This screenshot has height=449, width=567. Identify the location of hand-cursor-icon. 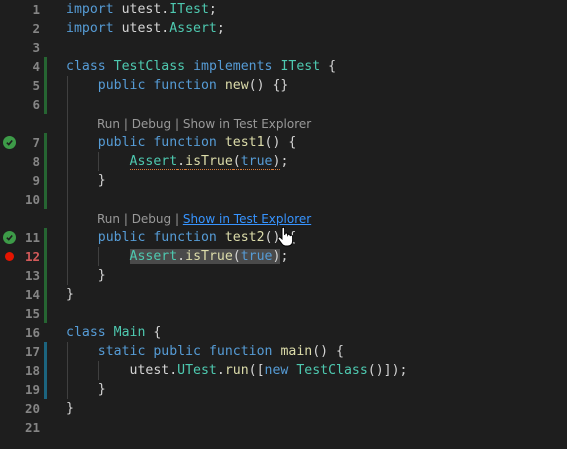
(285, 236).